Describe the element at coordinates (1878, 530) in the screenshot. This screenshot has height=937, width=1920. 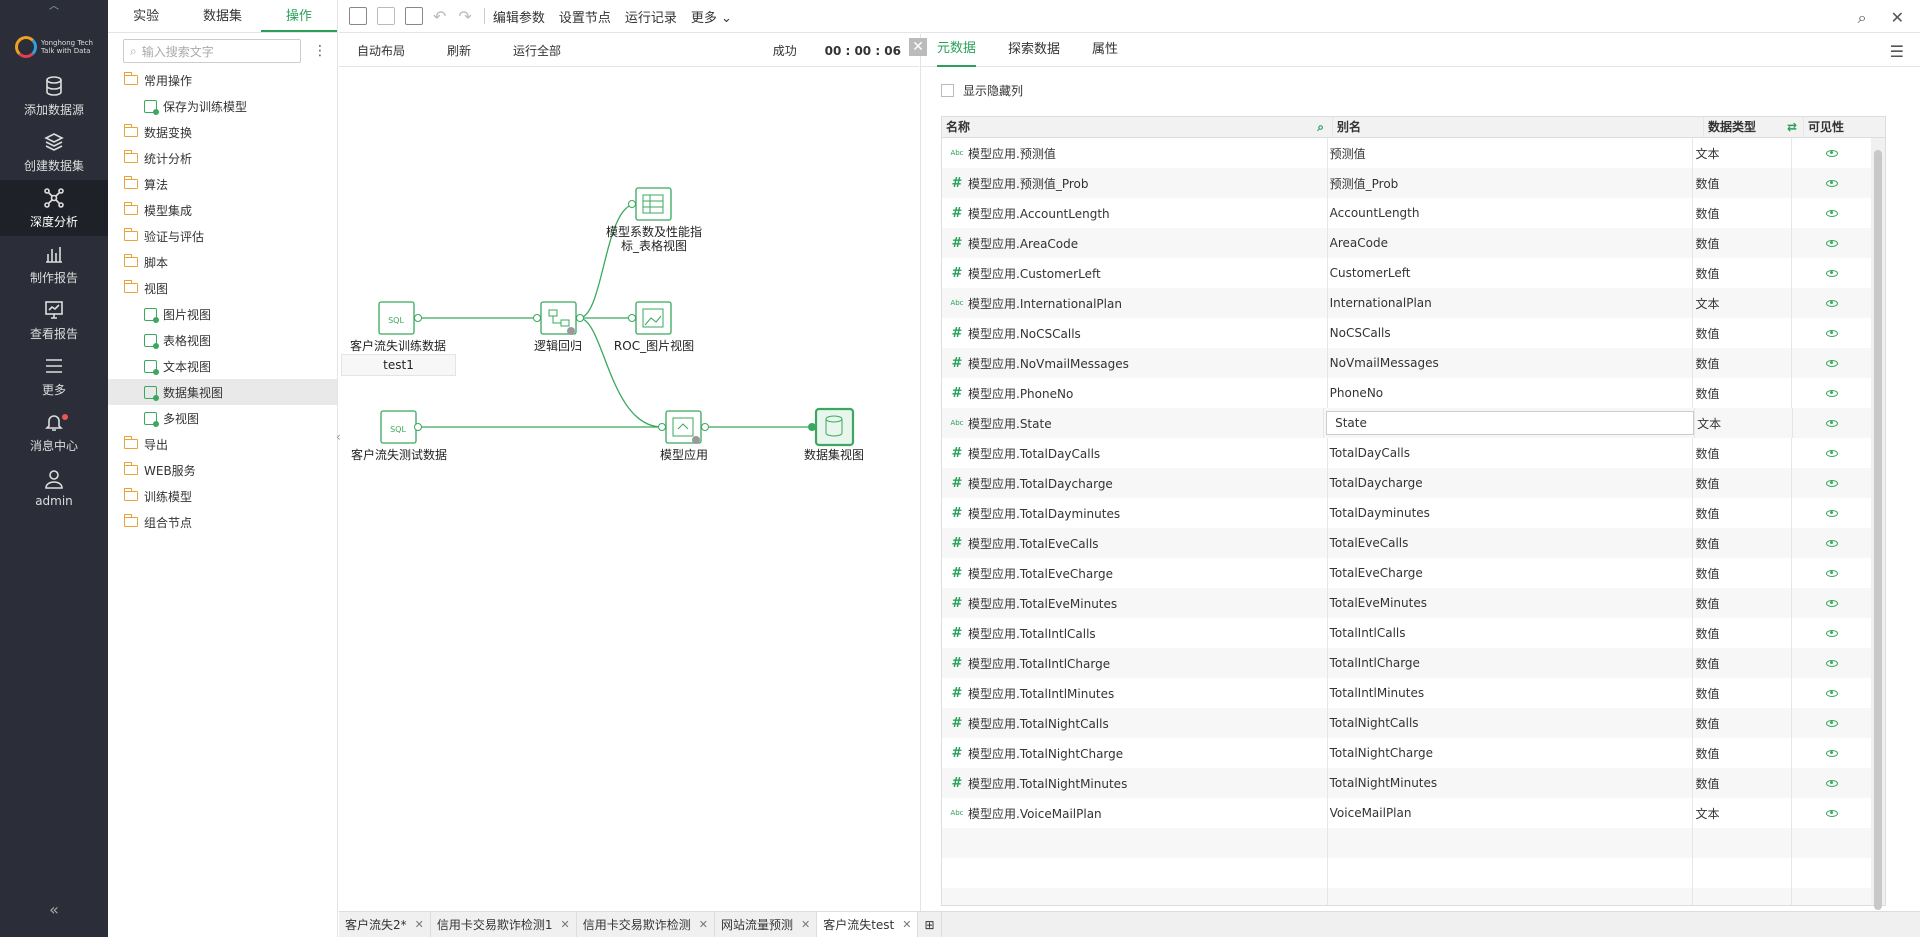
I see `scrollbar-thumb` at that location.